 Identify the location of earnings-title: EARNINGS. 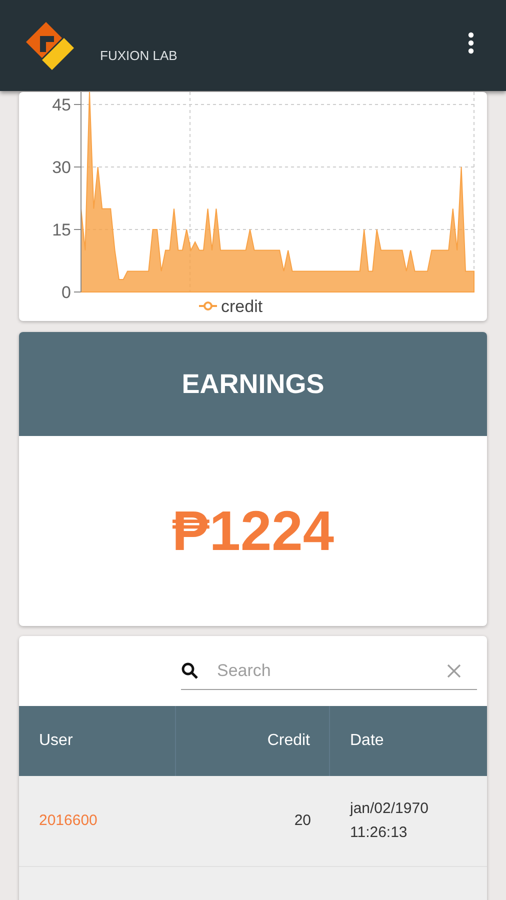
(253, 384).